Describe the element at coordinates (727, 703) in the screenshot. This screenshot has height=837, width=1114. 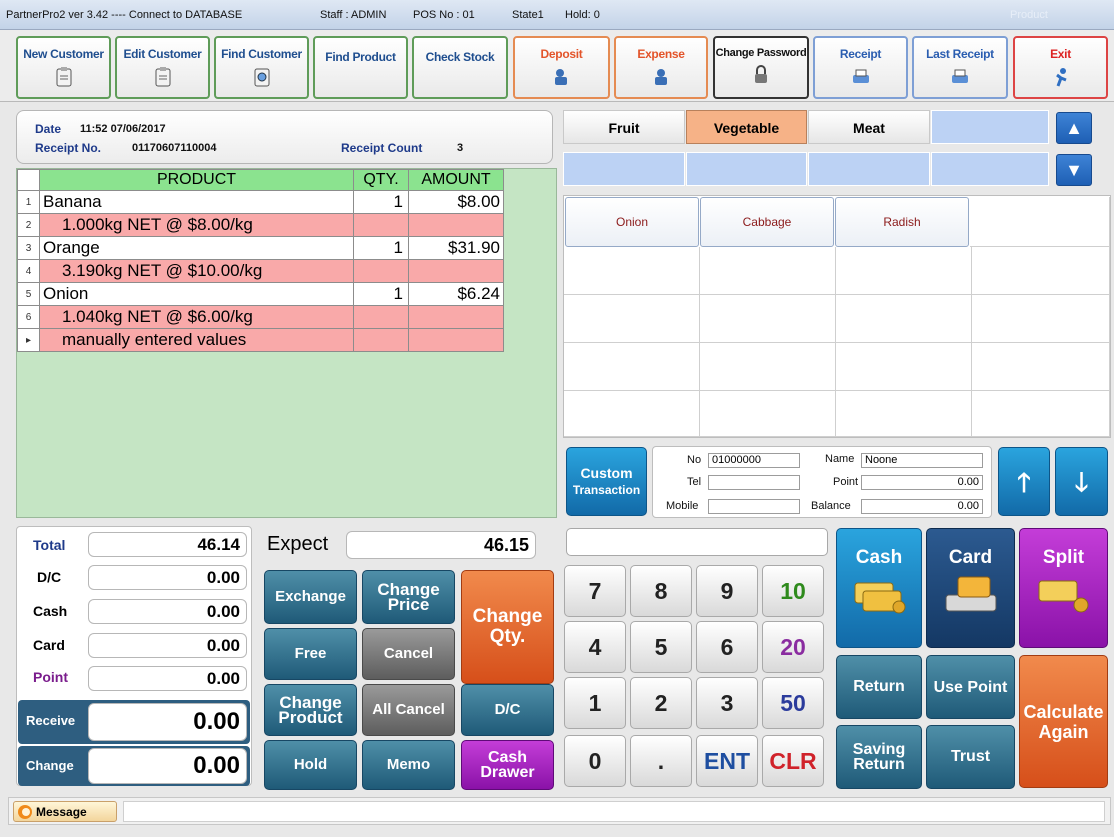
I see `key-3: 3` at that location.